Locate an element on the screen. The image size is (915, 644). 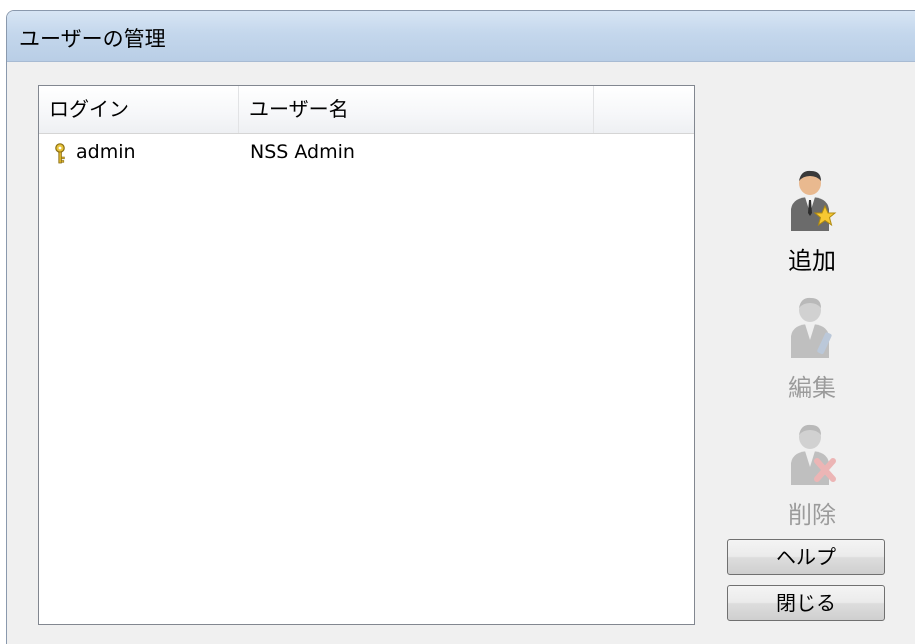
close-button: 閉じる is located at coordinates (806, 603).